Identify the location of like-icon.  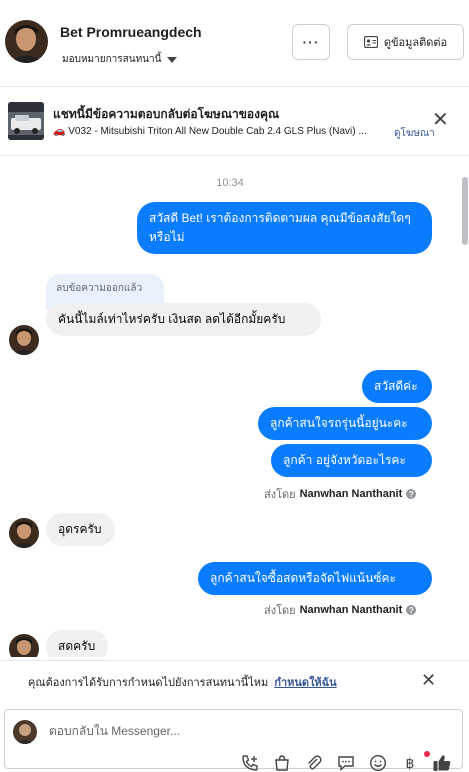
(442, 762).